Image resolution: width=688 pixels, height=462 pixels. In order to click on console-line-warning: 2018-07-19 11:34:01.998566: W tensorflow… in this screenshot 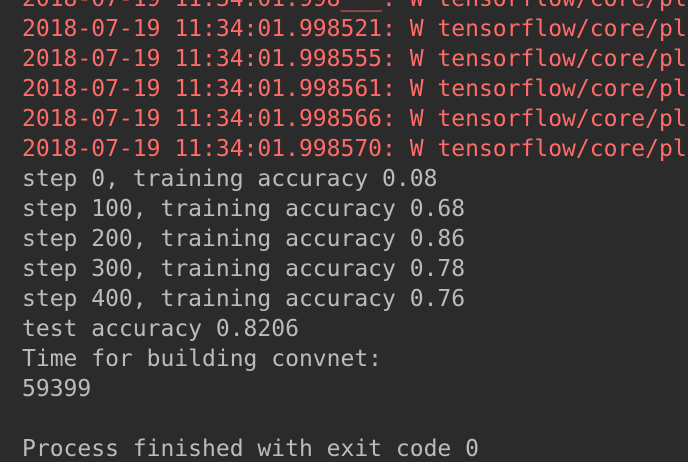, I will do `click(354, 119)`.